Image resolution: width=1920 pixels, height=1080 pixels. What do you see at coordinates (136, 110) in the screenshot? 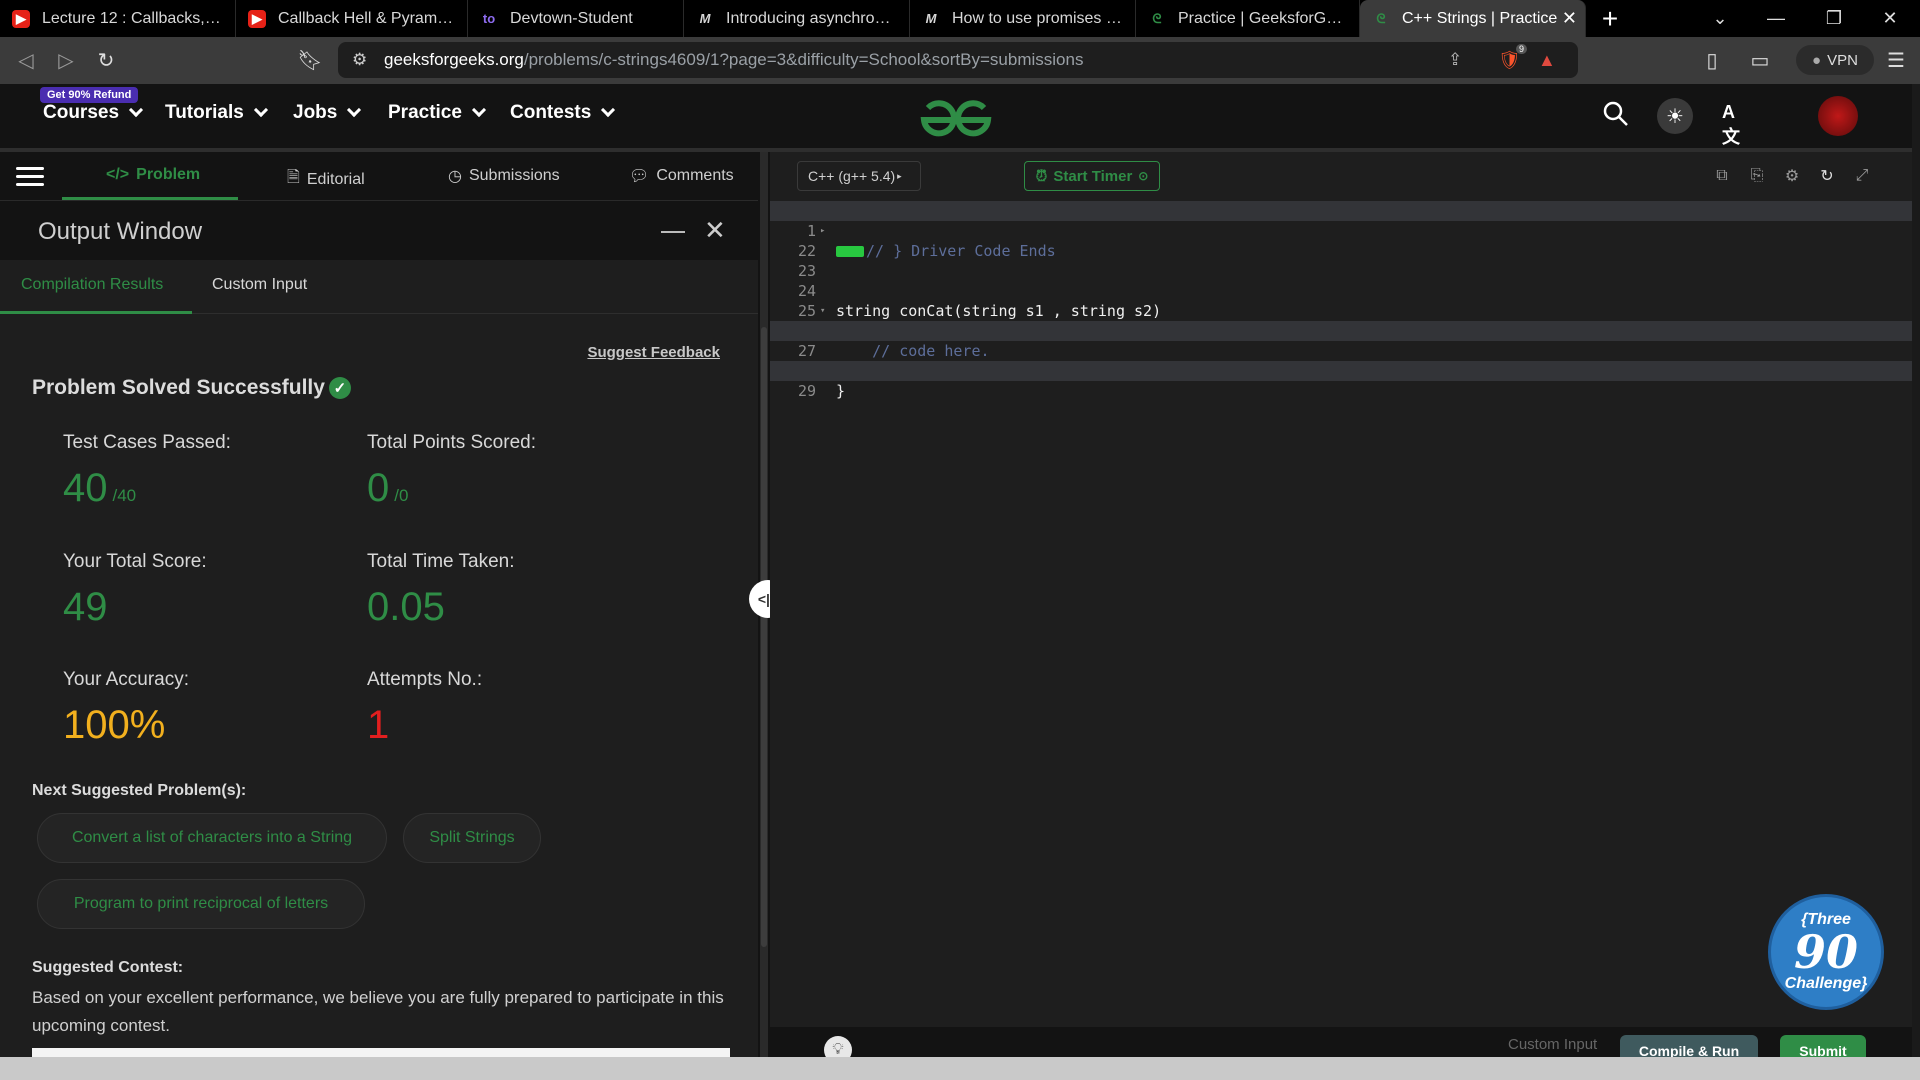
I see `chevron-down-icon` at bounding box center [136, 110].